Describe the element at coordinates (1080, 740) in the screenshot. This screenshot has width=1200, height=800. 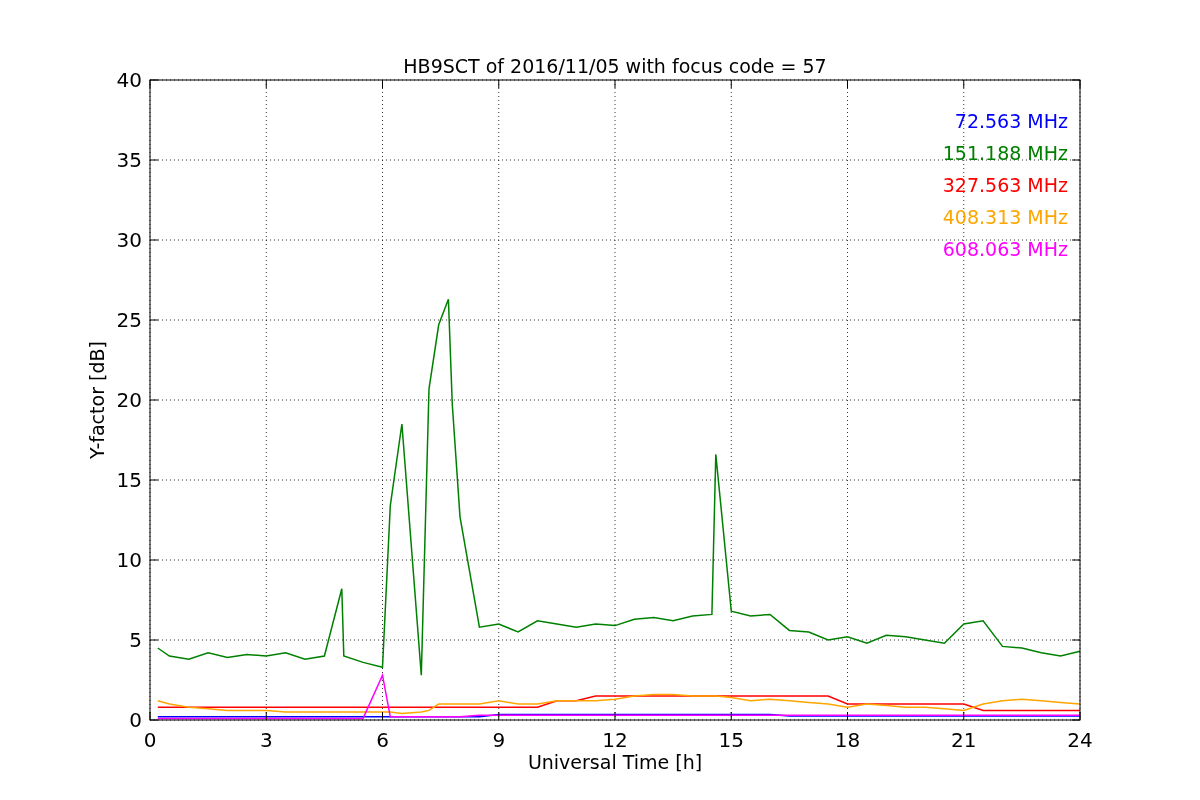
I see `tick-label: 24` at that location.